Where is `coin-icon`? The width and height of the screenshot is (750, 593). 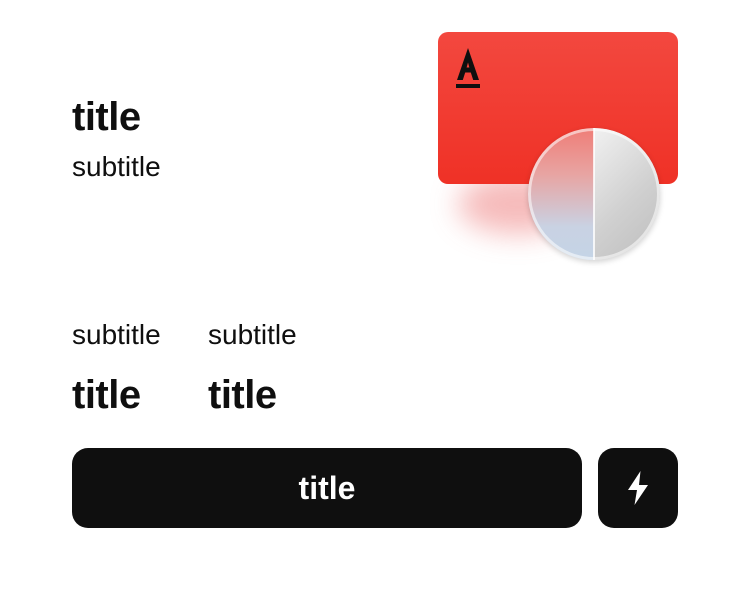
coin-icon is located at coordinates (594, 194).